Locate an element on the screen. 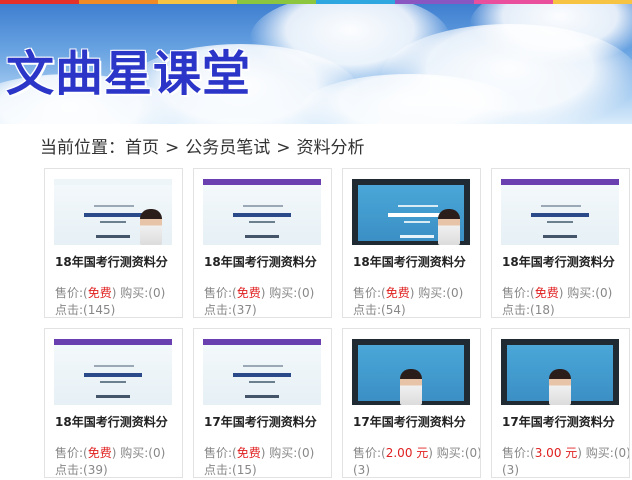  clicks-count: 54 is located at coordinates (393, 310).